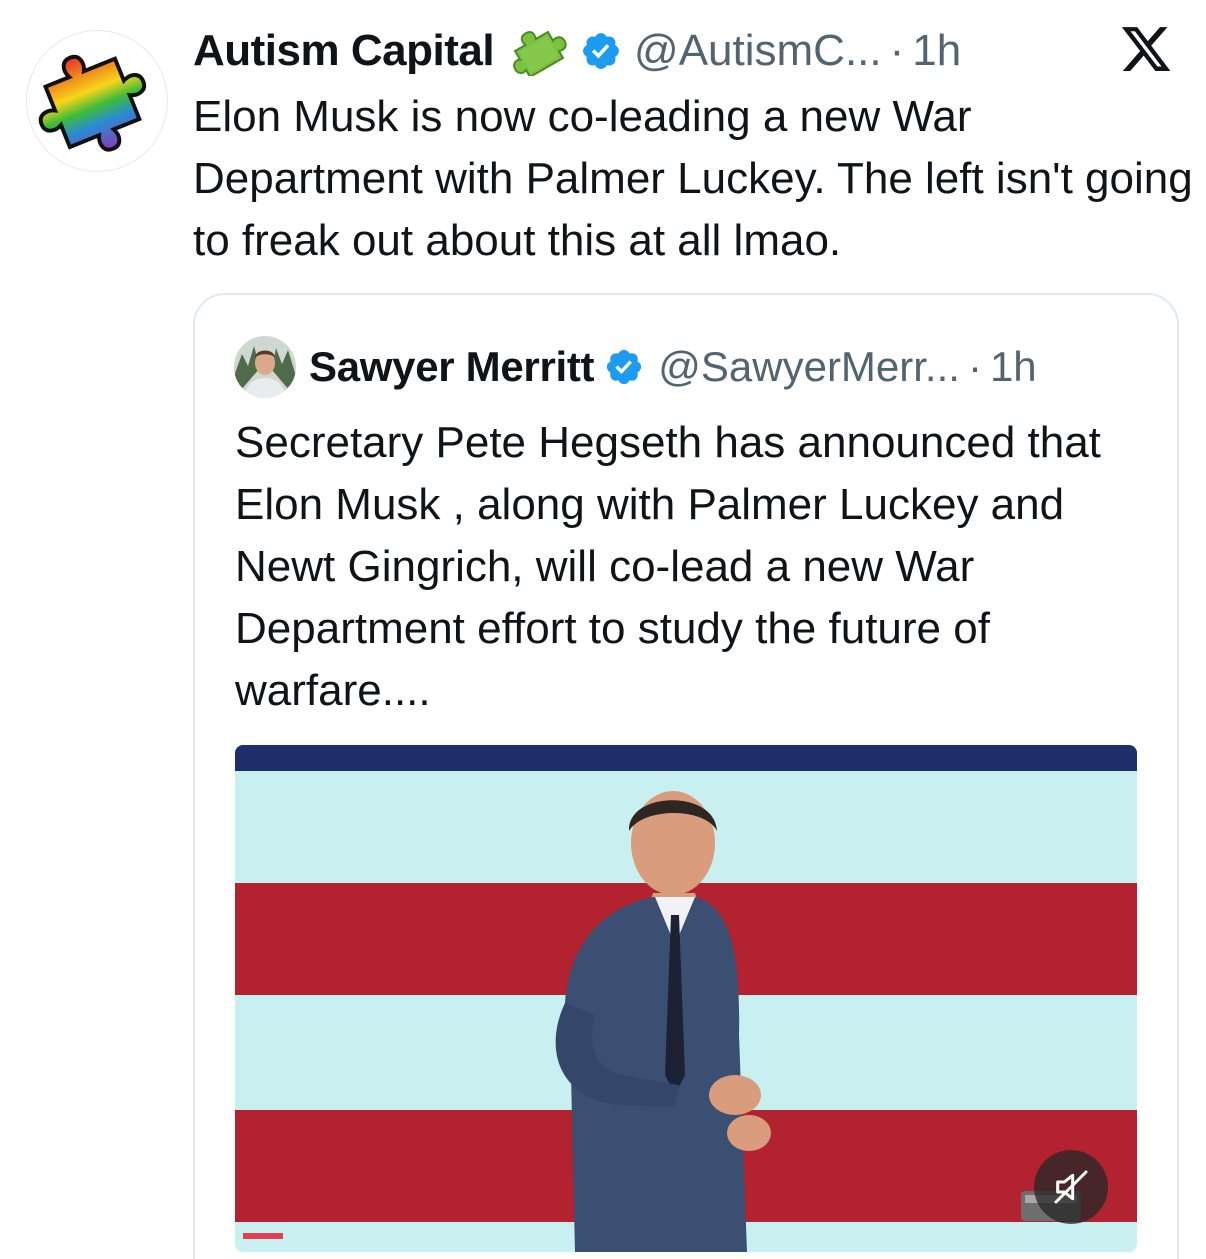  Describe the element at coordinates (92, 103) in the screenshot. I see `rainbow-puzzle-avatar-icon` at that location.